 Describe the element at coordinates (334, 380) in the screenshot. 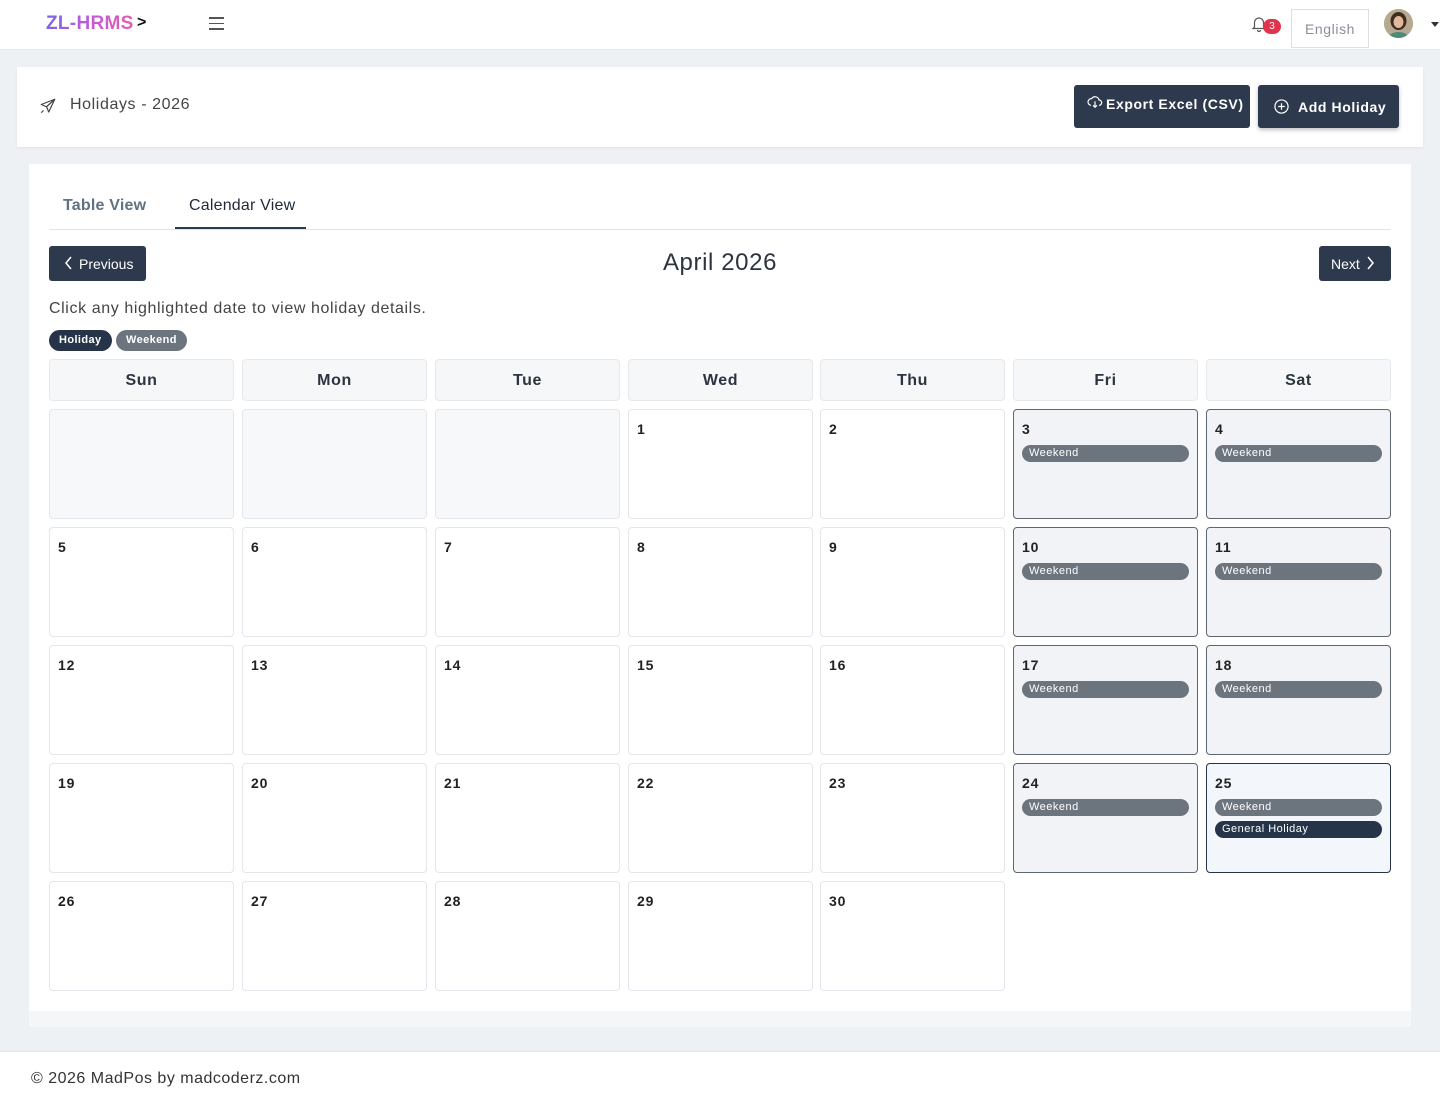

I see `weekday-header-mon: Mon` at that location.